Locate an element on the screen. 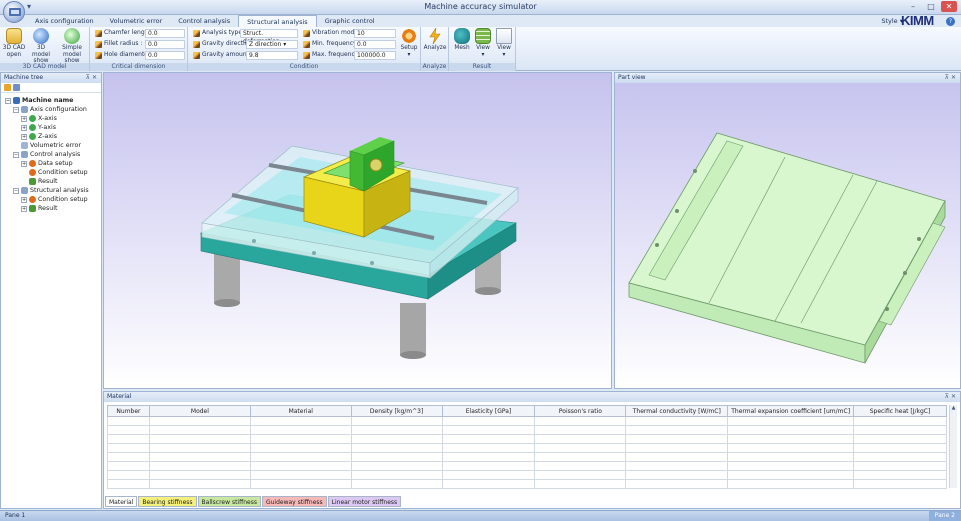 Image resolution: width=961 pixels, height=521 pixels. part-view-title: Part view is located at coordinates (632, 77).